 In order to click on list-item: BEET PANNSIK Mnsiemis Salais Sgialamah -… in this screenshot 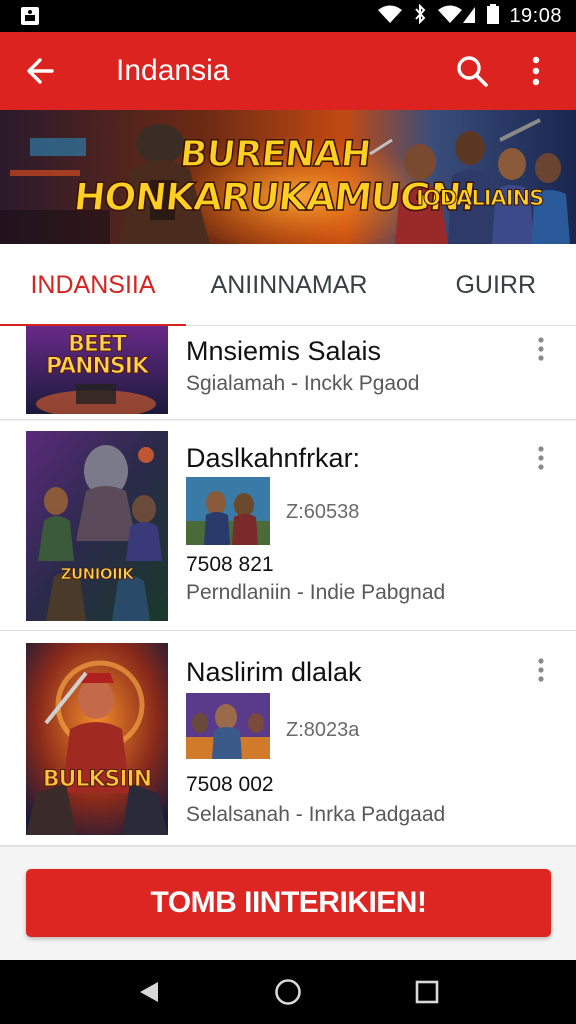, I will do `click(288, 373)`.